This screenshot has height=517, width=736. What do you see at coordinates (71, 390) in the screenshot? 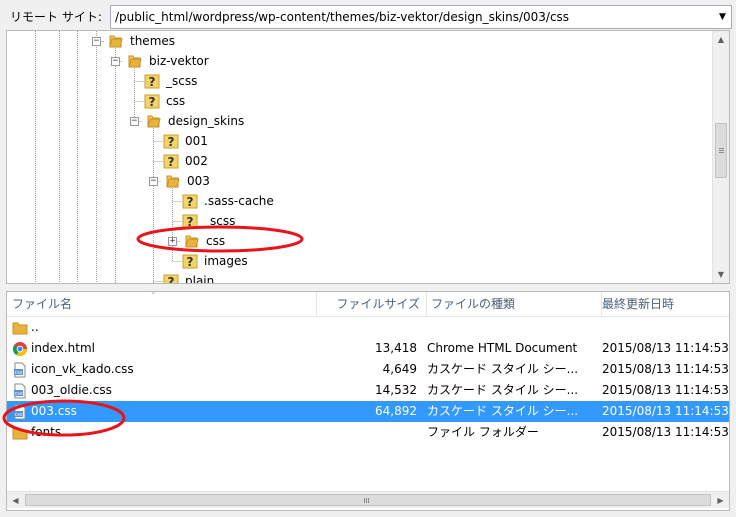
I see `file-name: 003_oldie.css` at bounding box center [71, 390].